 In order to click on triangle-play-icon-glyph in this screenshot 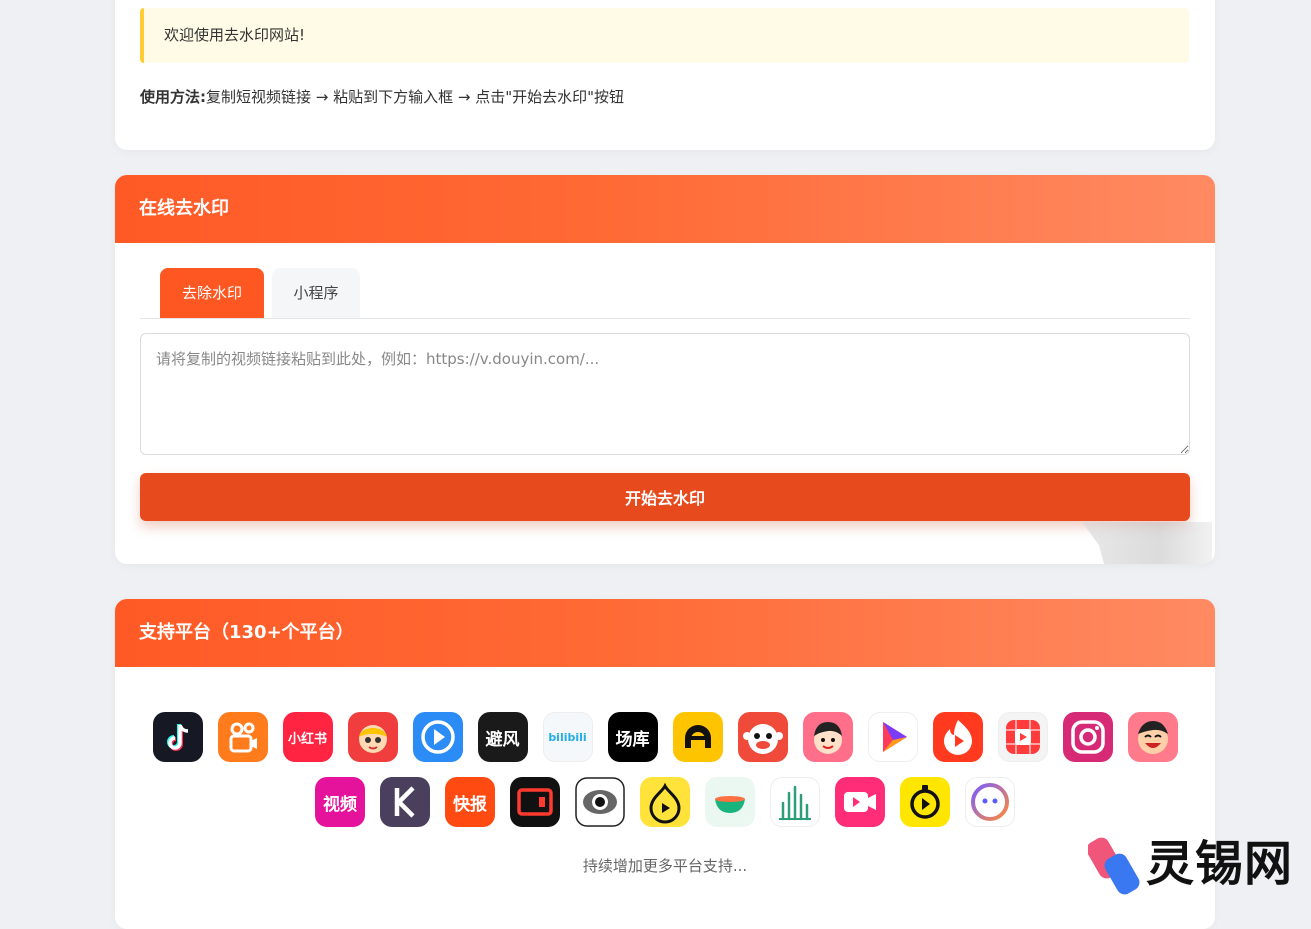, I will do `click(894, 737)`.